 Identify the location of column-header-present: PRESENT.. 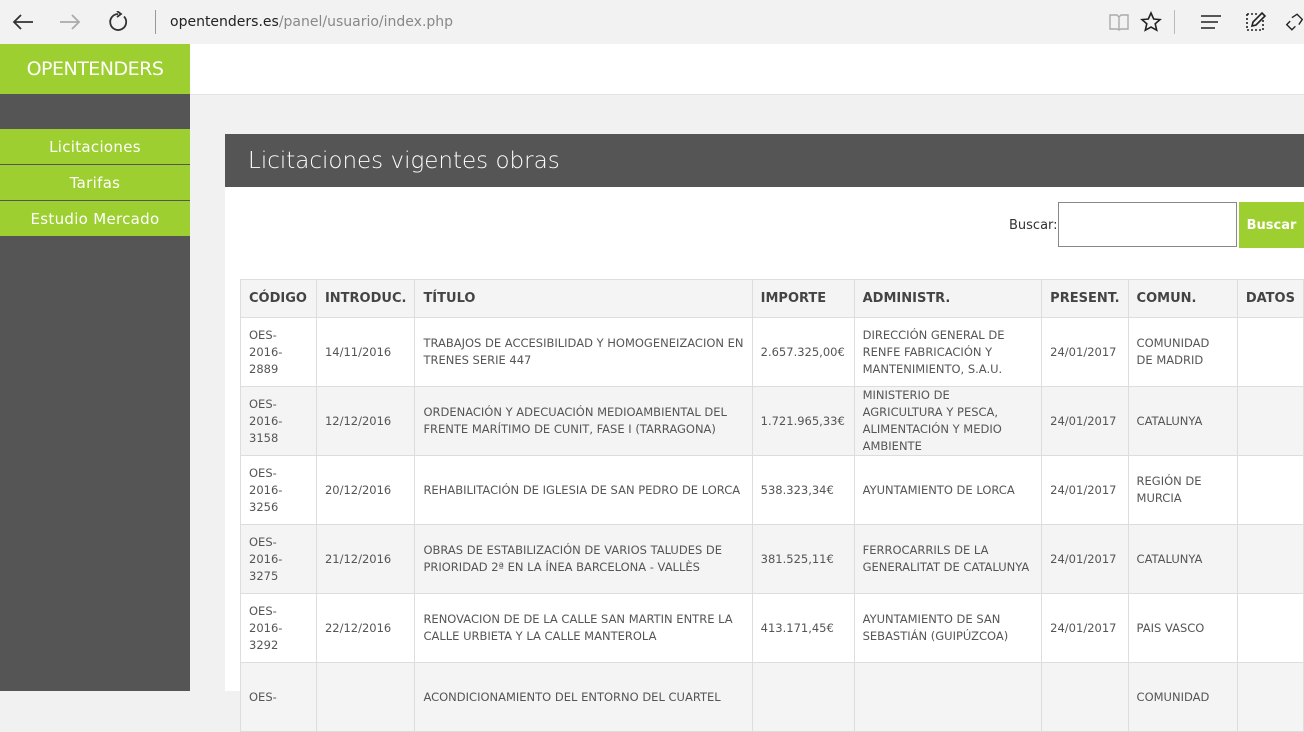
(1085, 298).